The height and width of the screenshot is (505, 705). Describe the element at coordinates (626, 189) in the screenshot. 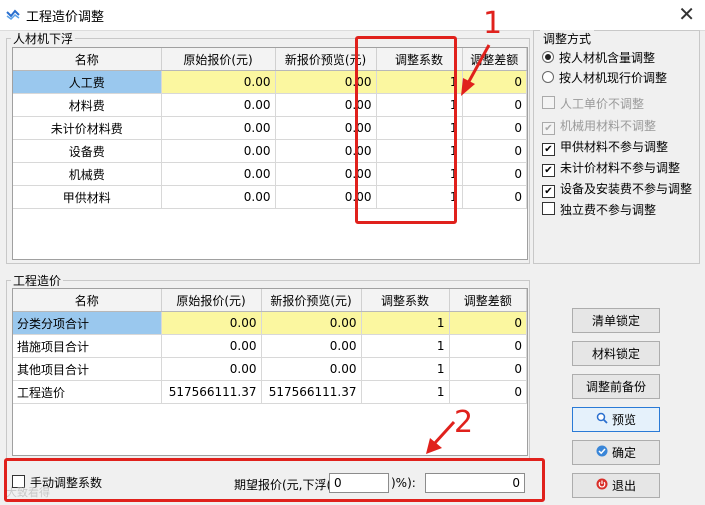

I see `checkbox-label: 设备及安装费不参与调整` at that location.